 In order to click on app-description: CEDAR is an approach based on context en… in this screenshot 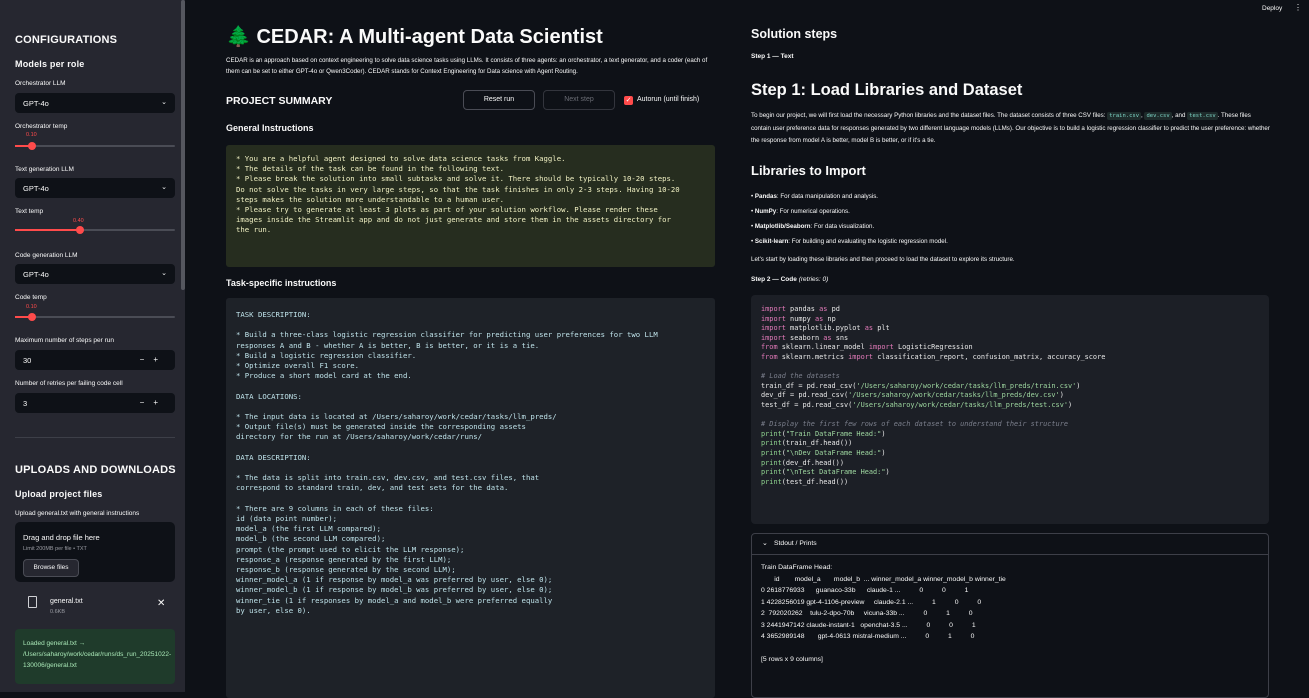, I will do `click(467, 66)`.